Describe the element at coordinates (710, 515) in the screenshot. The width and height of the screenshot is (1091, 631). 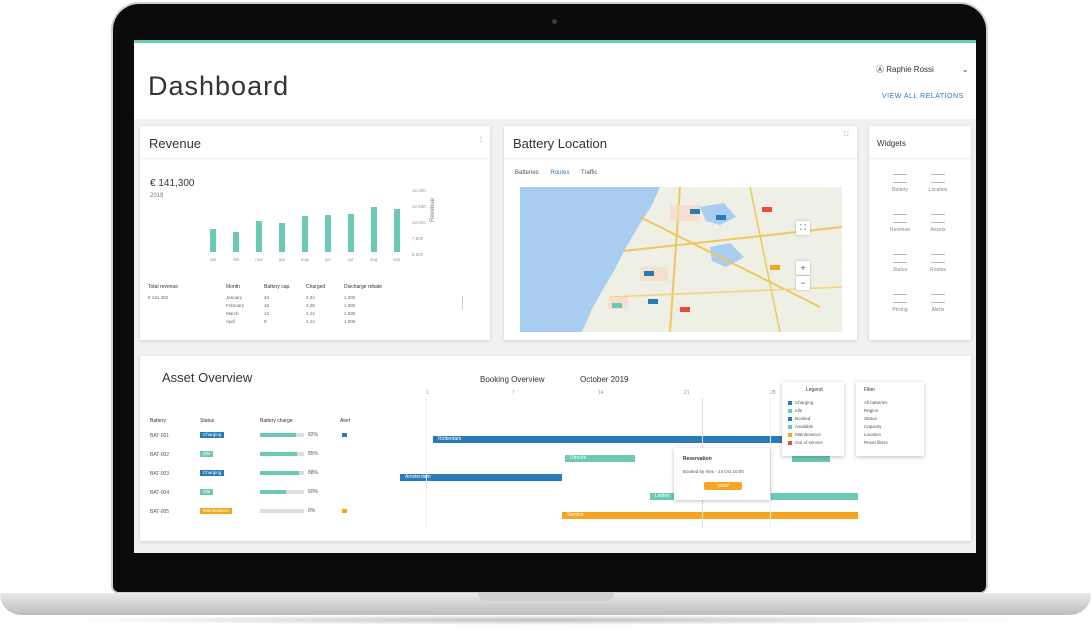
I see `gantt-bar: Service` at that location.